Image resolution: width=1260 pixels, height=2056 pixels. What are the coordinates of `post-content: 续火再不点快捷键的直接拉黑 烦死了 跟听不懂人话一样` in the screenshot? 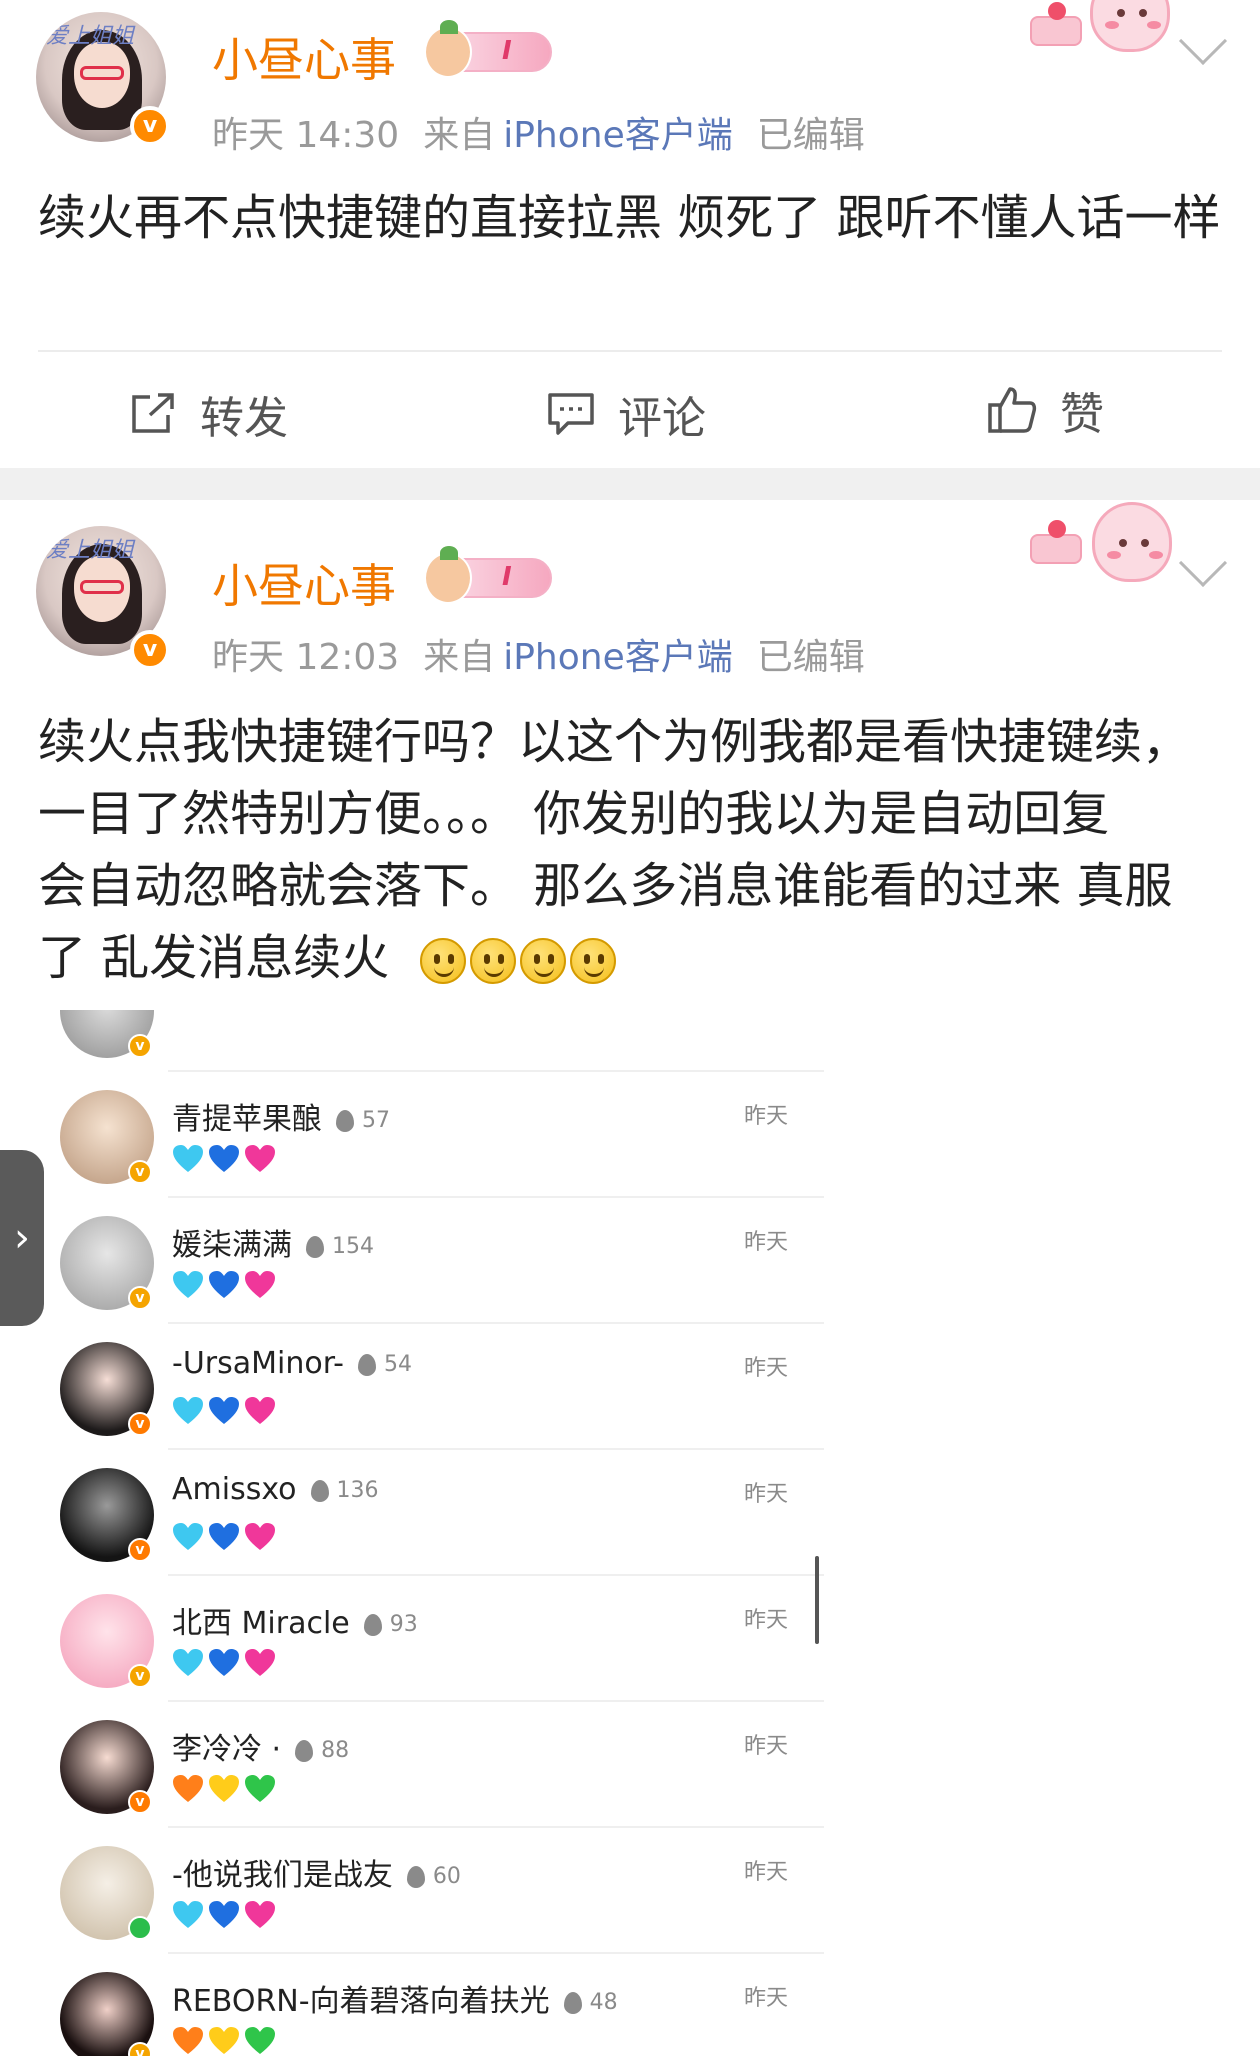 It's located at (629, 218).